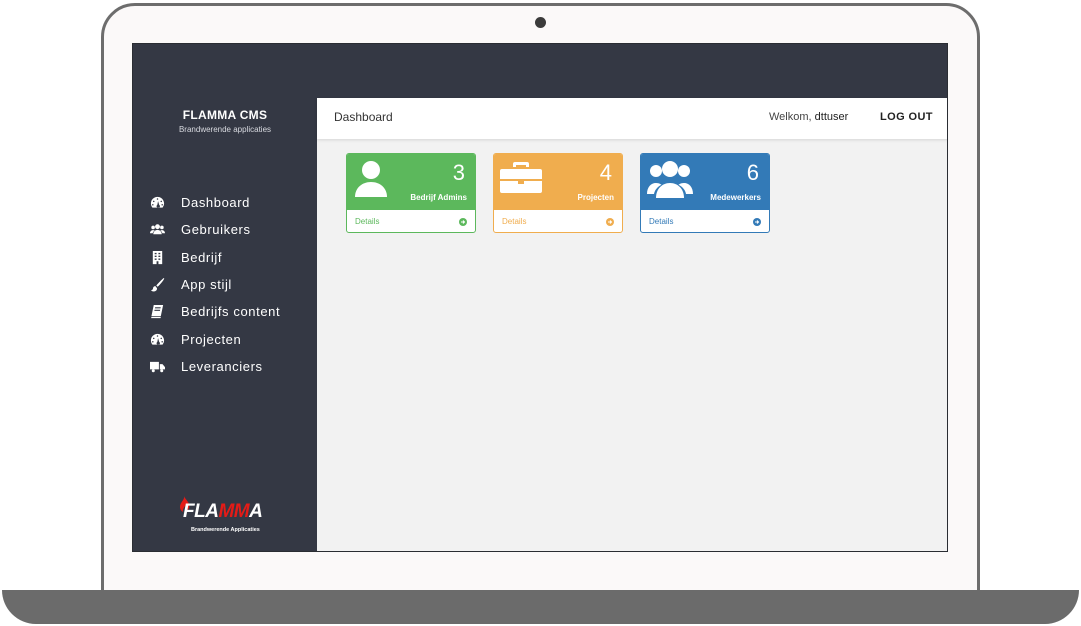 The width and height of the screenshot is (1081, 626). Describe the element at coordinates (225, 129) in the screenshot. I see `brand-subtitle: Brandwerende applicaties` at that location.